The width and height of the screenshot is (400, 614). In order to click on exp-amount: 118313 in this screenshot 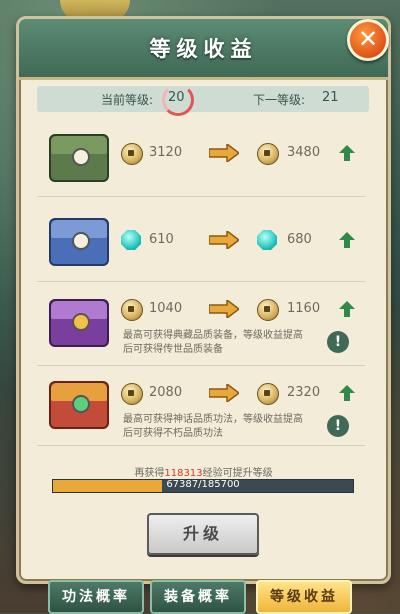, I will do `click(183, 473)`.